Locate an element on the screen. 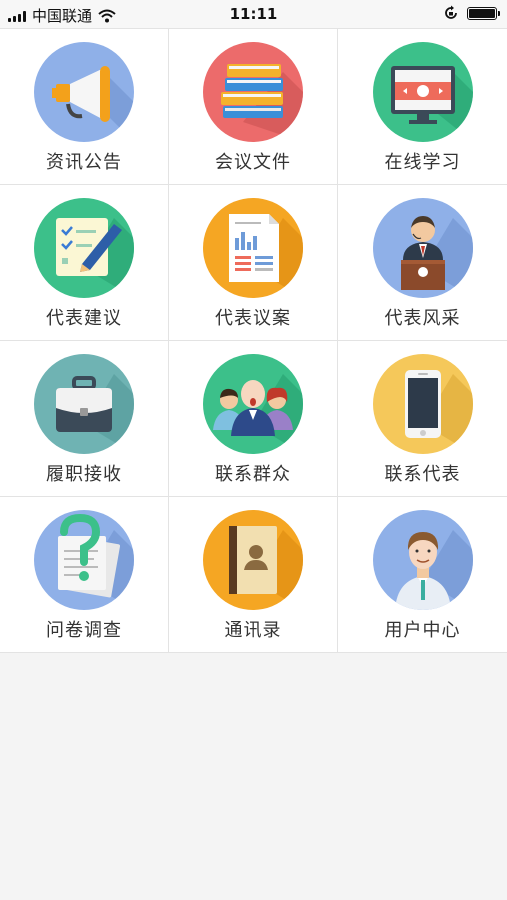  rotation-lock-icon is located at coordinates (451, 12).